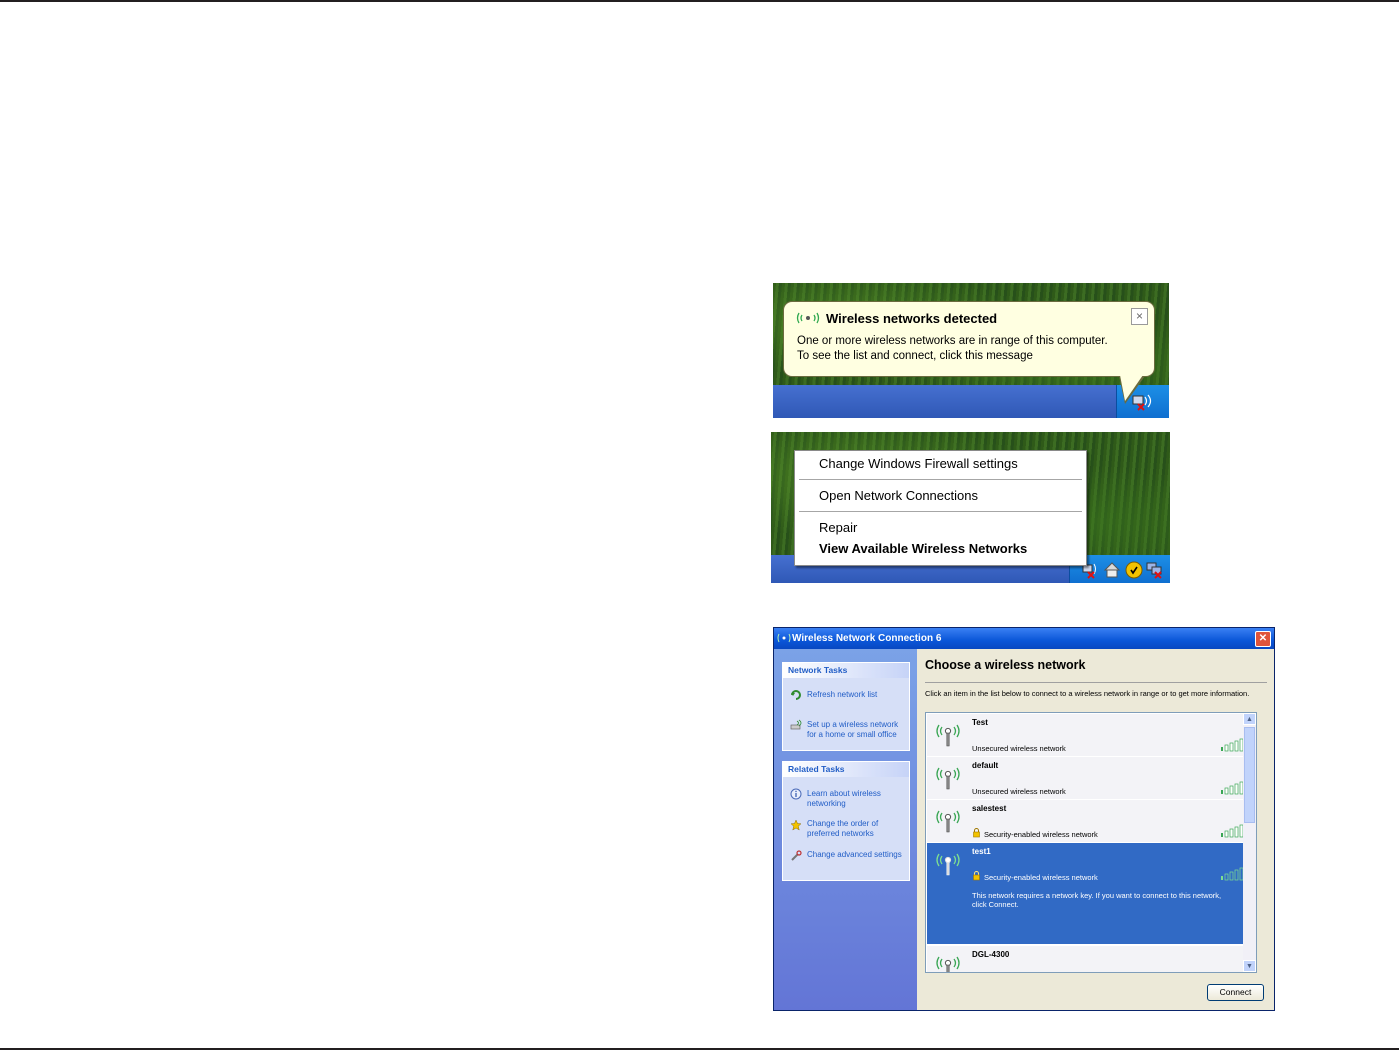 Image resolution: width=1399 pixels, height=1051 pixels. What do you see at coordinates (1249, 775) in the screenshot?
I see `scroll-thumb` at bounding box center [1249, 775].